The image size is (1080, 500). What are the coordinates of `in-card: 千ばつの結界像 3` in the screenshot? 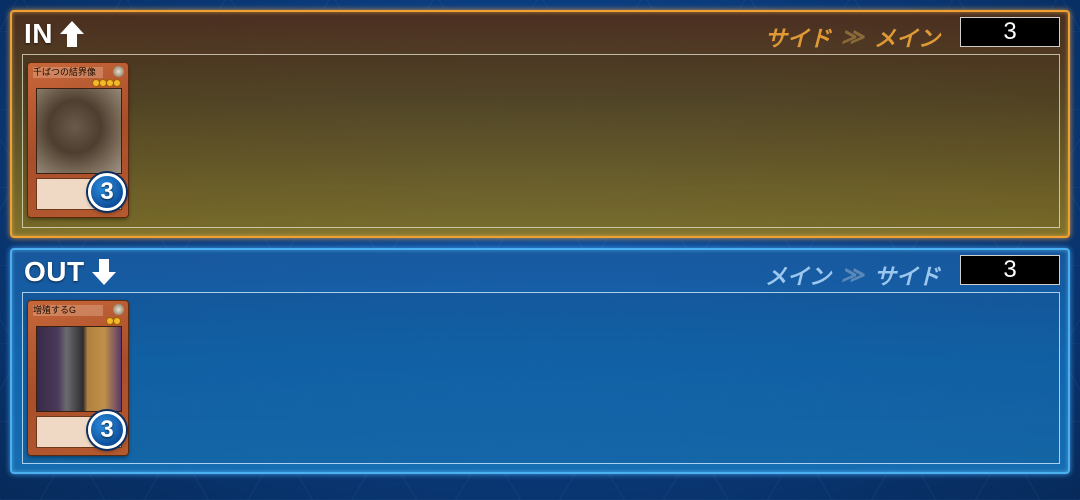 It's located at (78, 140).